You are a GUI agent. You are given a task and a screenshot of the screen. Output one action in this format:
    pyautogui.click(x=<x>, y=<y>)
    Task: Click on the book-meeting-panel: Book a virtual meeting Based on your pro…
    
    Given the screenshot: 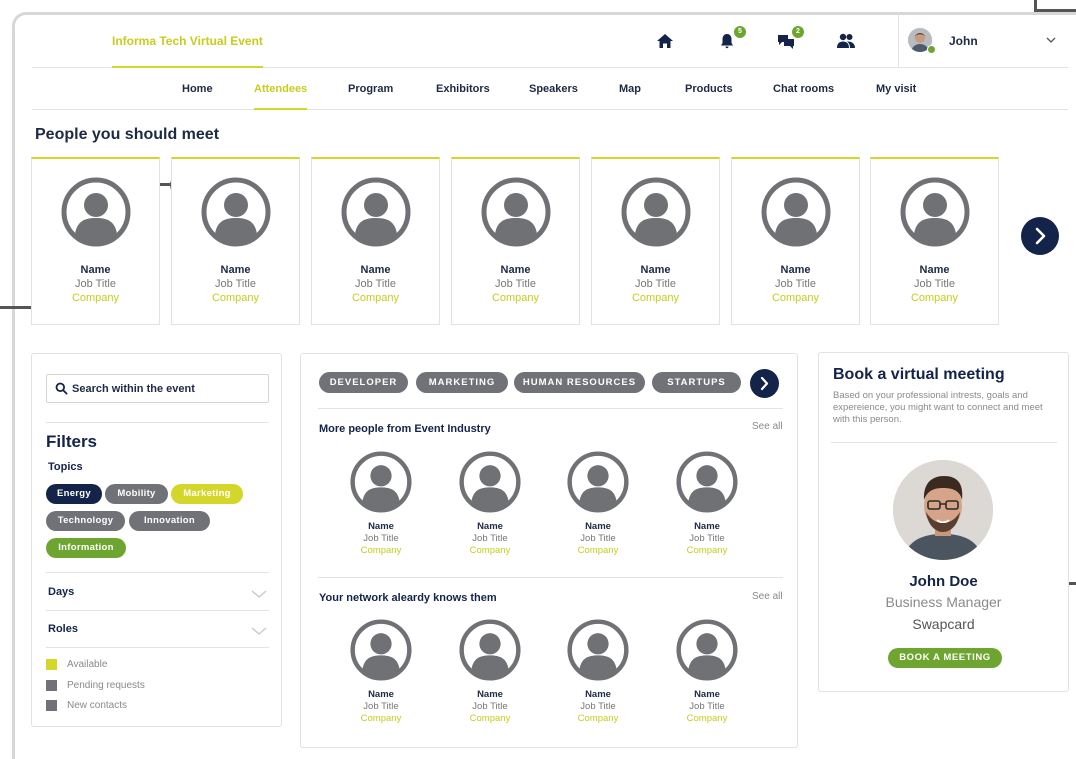 What is the action you would take?
    pyautogui.click(x=943, y=522)
    